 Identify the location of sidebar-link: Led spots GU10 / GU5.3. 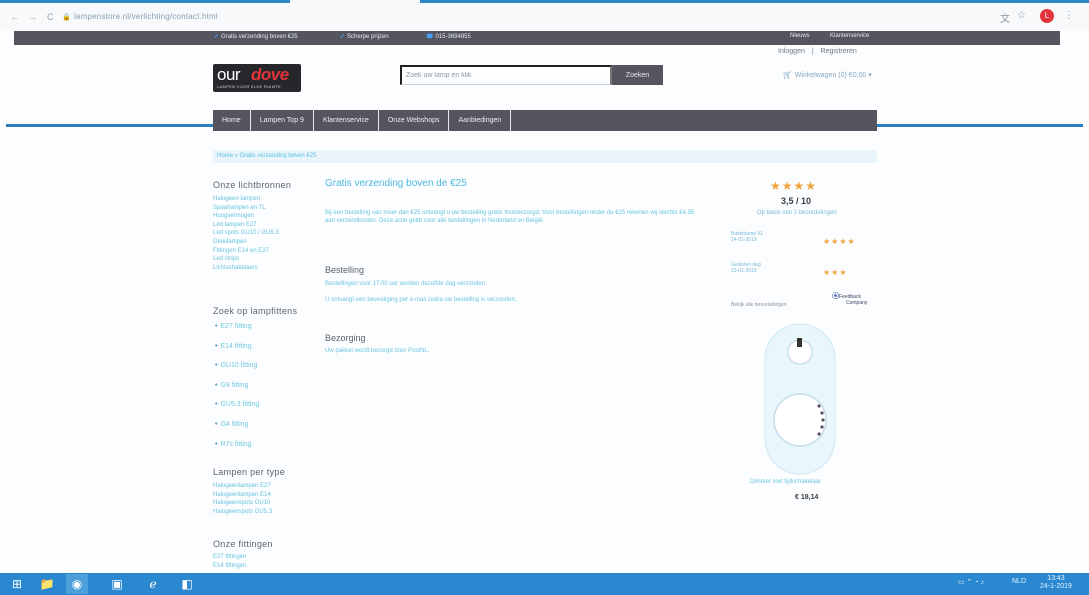
(246, 233).